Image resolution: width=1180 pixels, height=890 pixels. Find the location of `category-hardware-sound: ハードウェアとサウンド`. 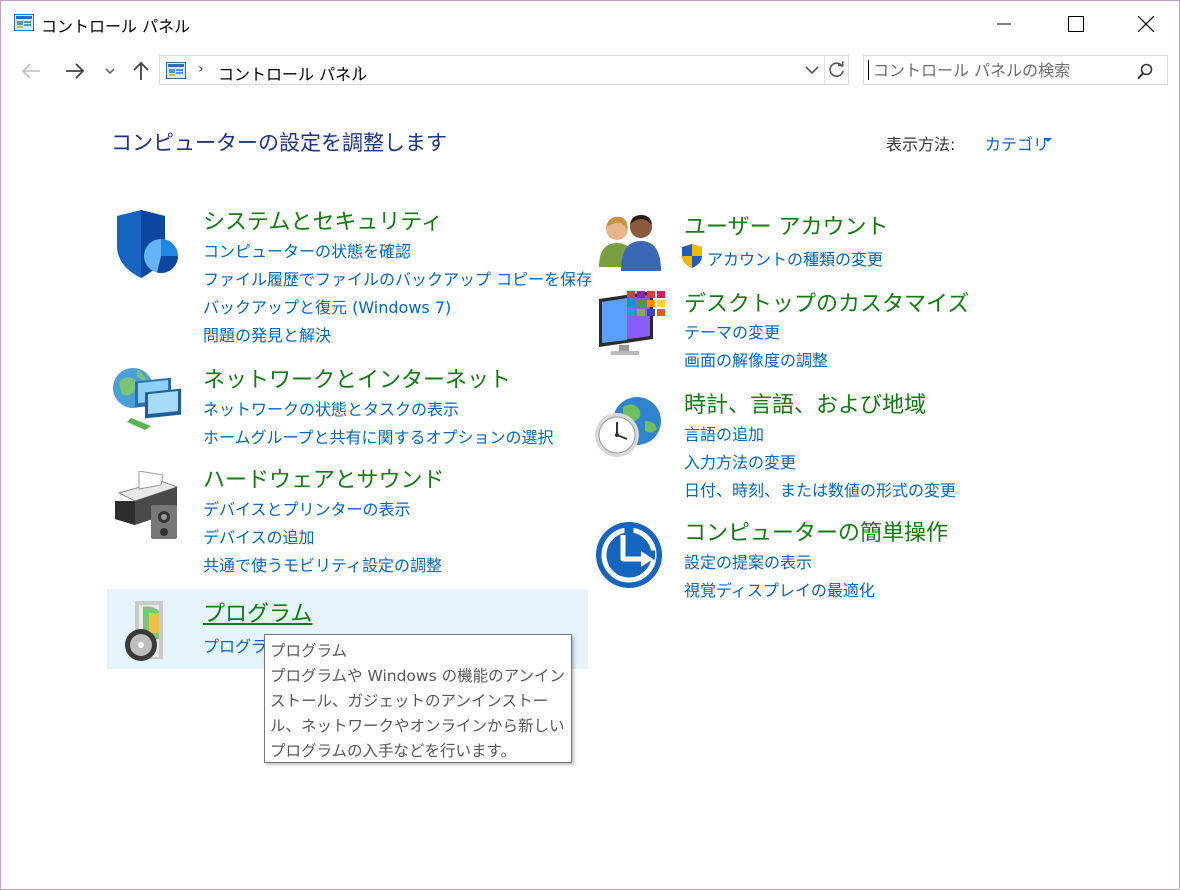

category-hardware-sound: ハードウェアとサウンド is located at coordinates (324, 478).